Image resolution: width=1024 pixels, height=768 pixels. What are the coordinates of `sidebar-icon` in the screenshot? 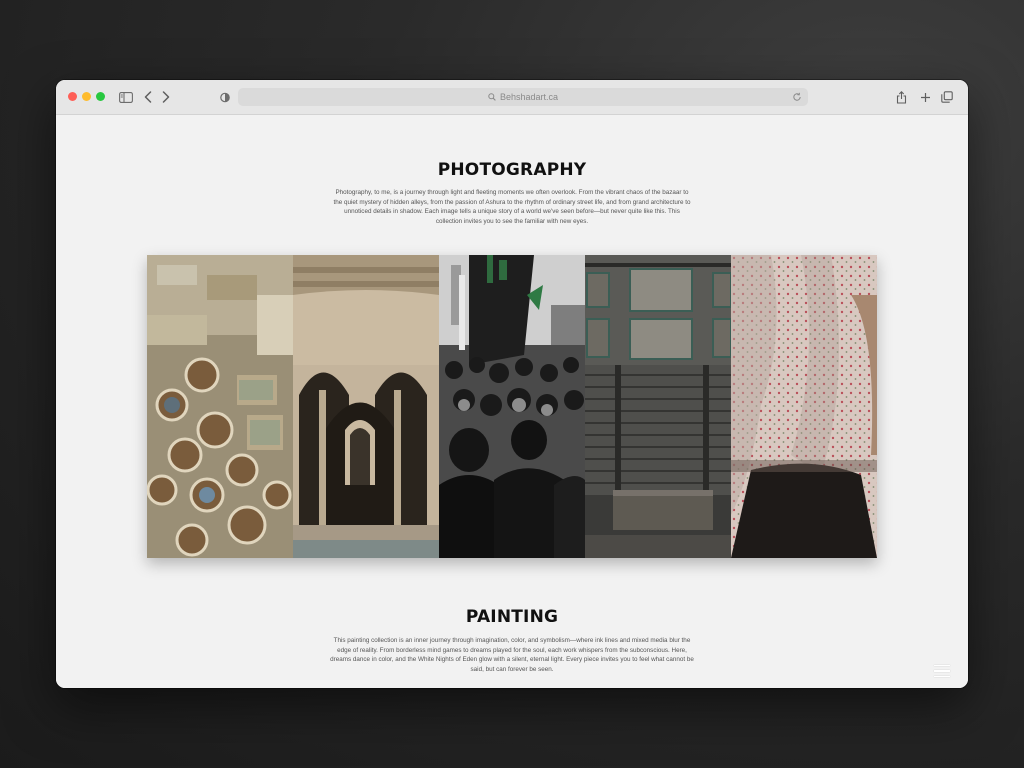 It's located at (126, 97).